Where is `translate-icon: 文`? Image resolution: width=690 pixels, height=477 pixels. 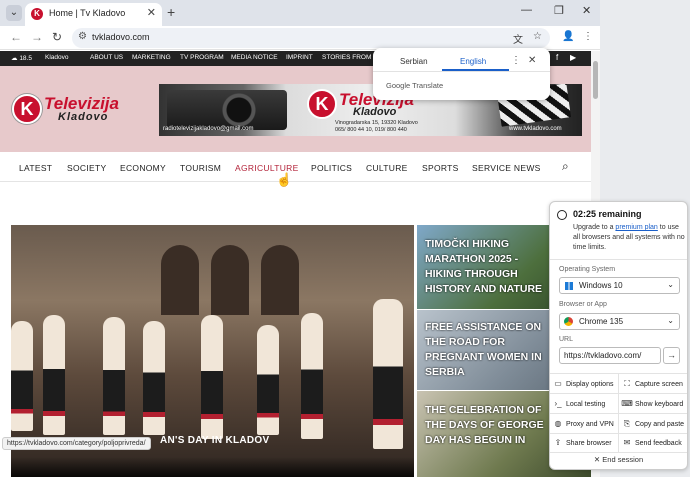
translate-icon: 文 is located at coordinates (518, 38).